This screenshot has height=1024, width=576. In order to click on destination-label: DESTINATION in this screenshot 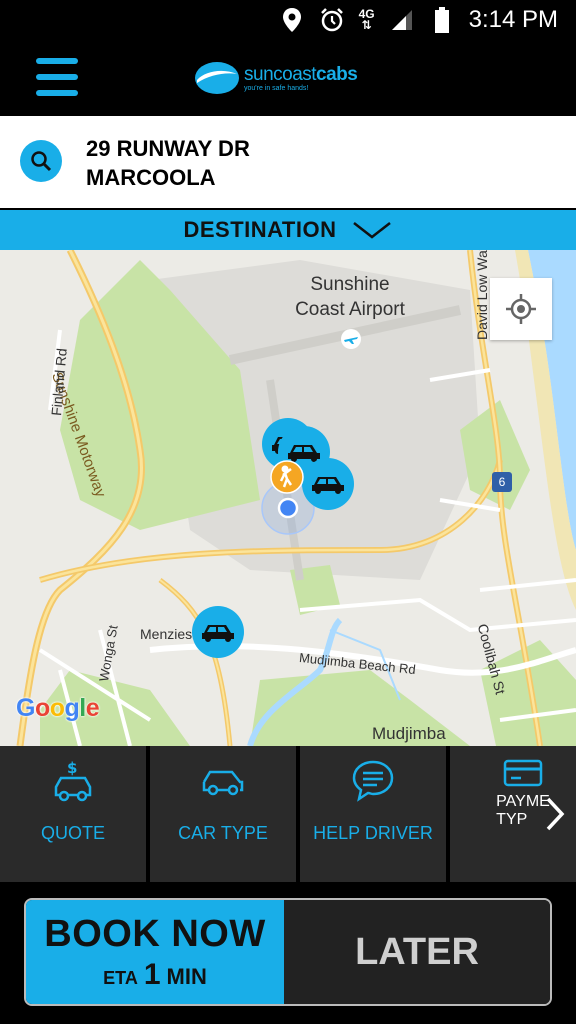, I will do `click(260, 229)`.